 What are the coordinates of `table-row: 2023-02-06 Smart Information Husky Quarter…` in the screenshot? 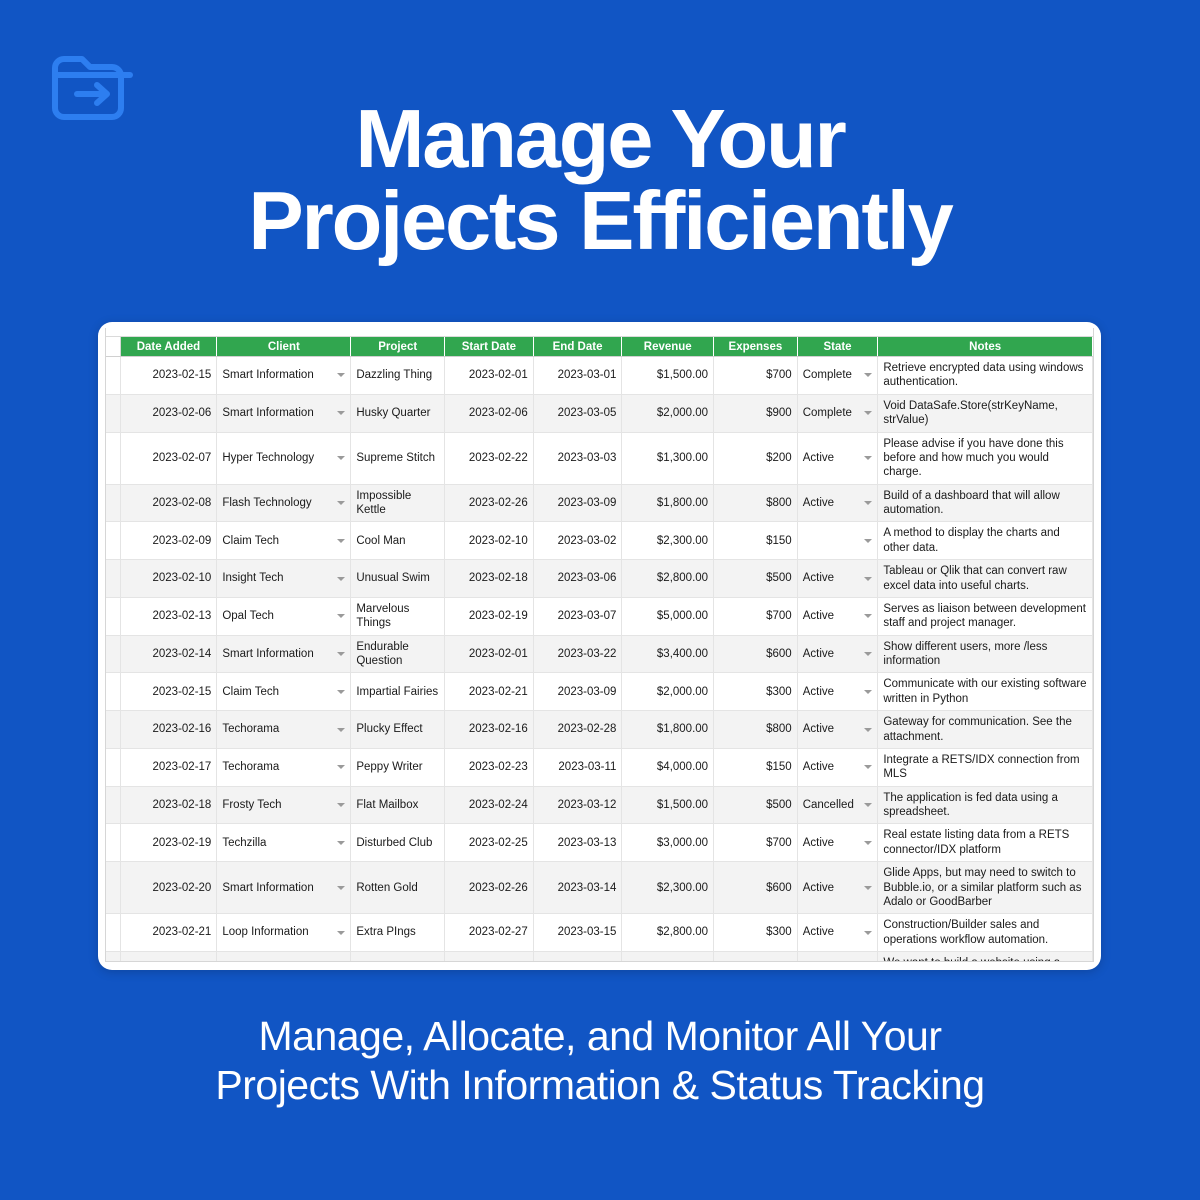 It's located at (599, 413).